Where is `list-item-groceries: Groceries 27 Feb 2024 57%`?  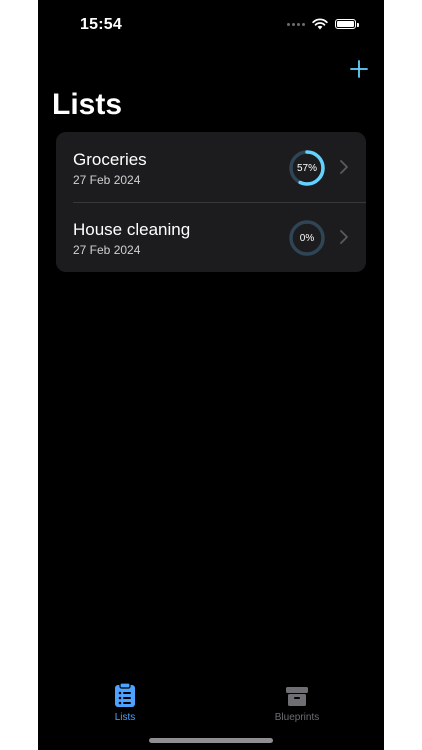 list-item-groceries: Groceries 27 Feb 2024 57% is located at coordinates (211, 167).